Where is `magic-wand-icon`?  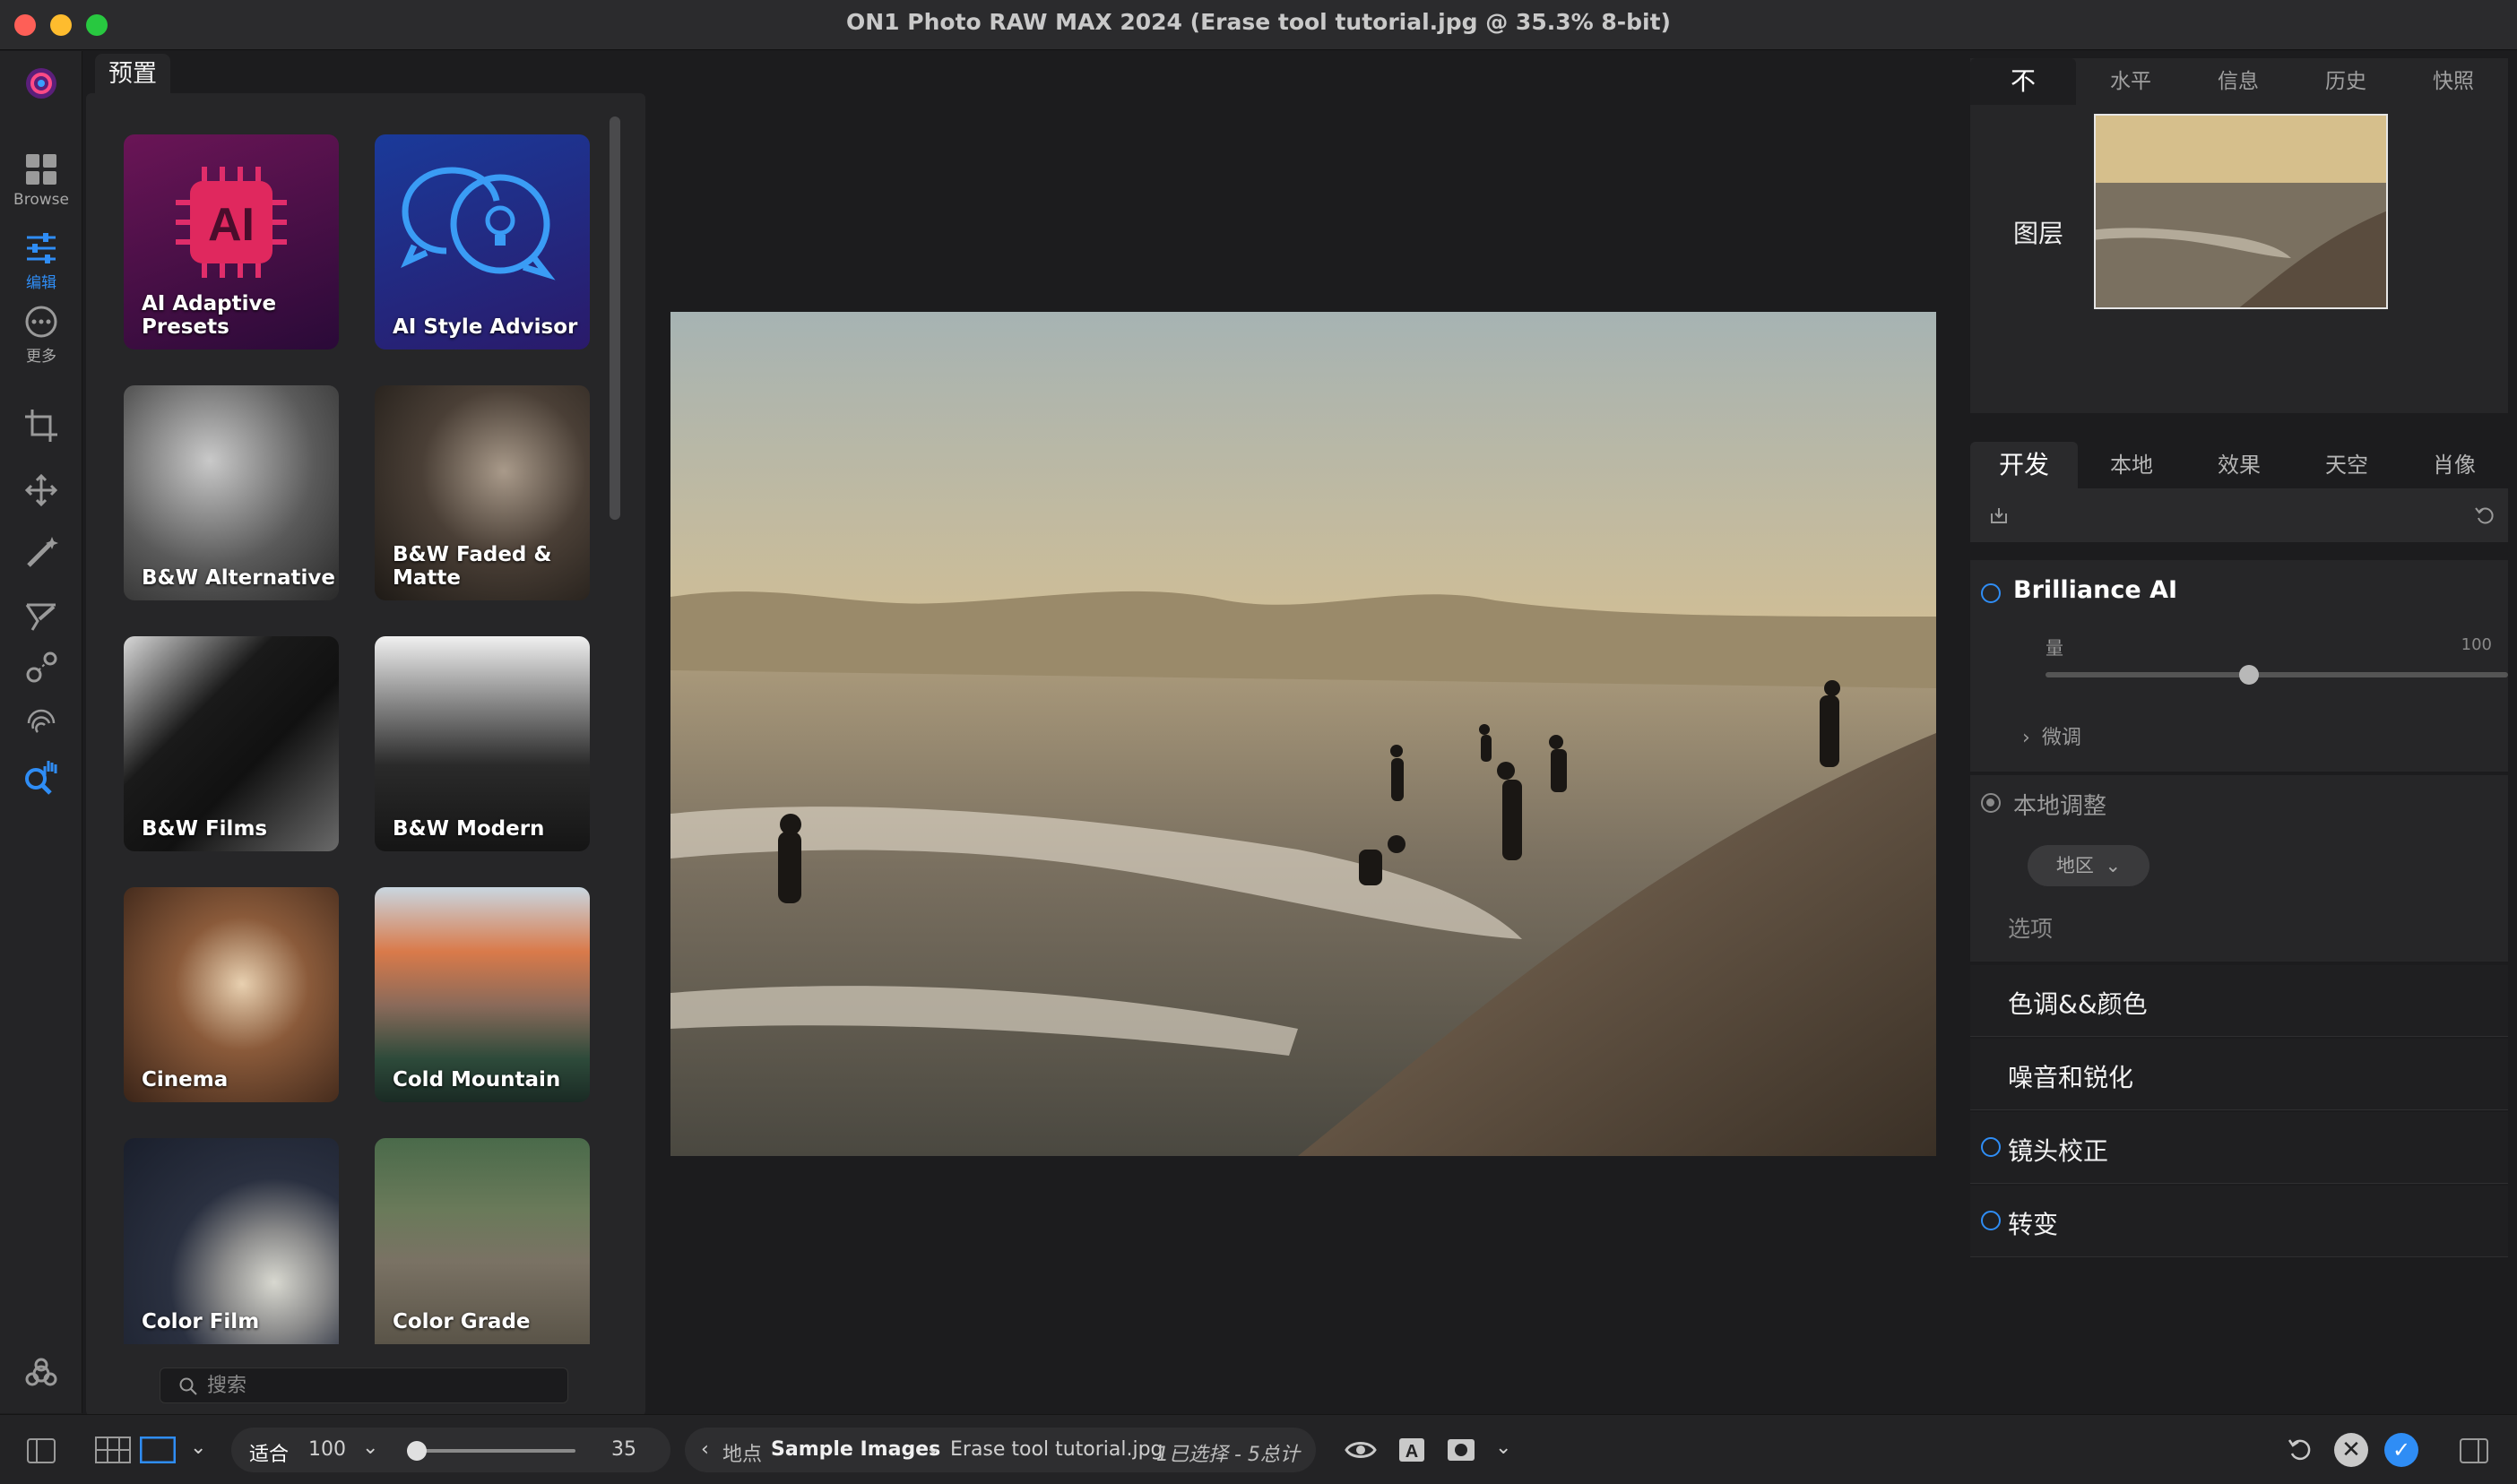
magic-wand-icon is located at coordinates (43, 552).